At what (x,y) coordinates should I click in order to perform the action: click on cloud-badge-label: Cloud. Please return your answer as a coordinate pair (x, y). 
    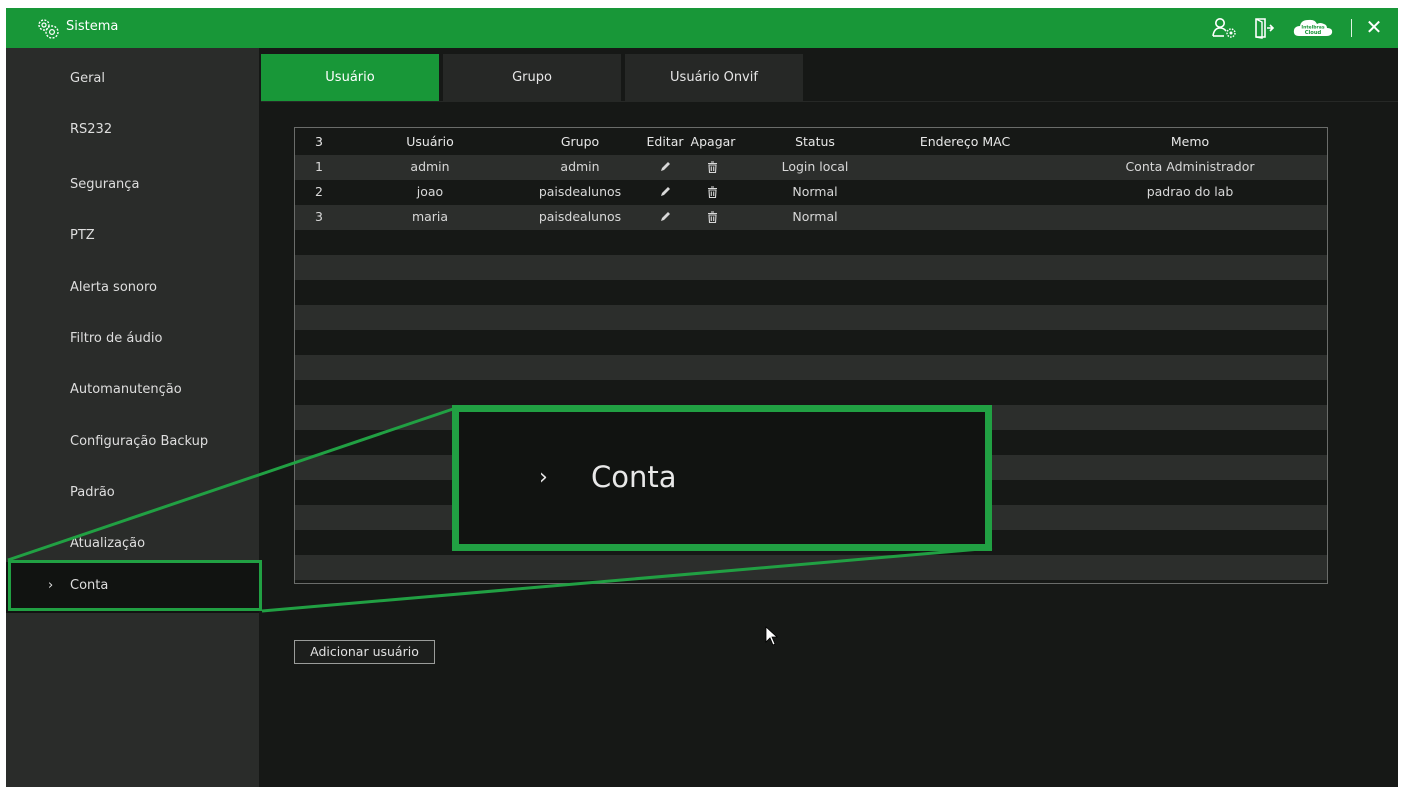
    Looking at the image, I should click on (1313, 33).